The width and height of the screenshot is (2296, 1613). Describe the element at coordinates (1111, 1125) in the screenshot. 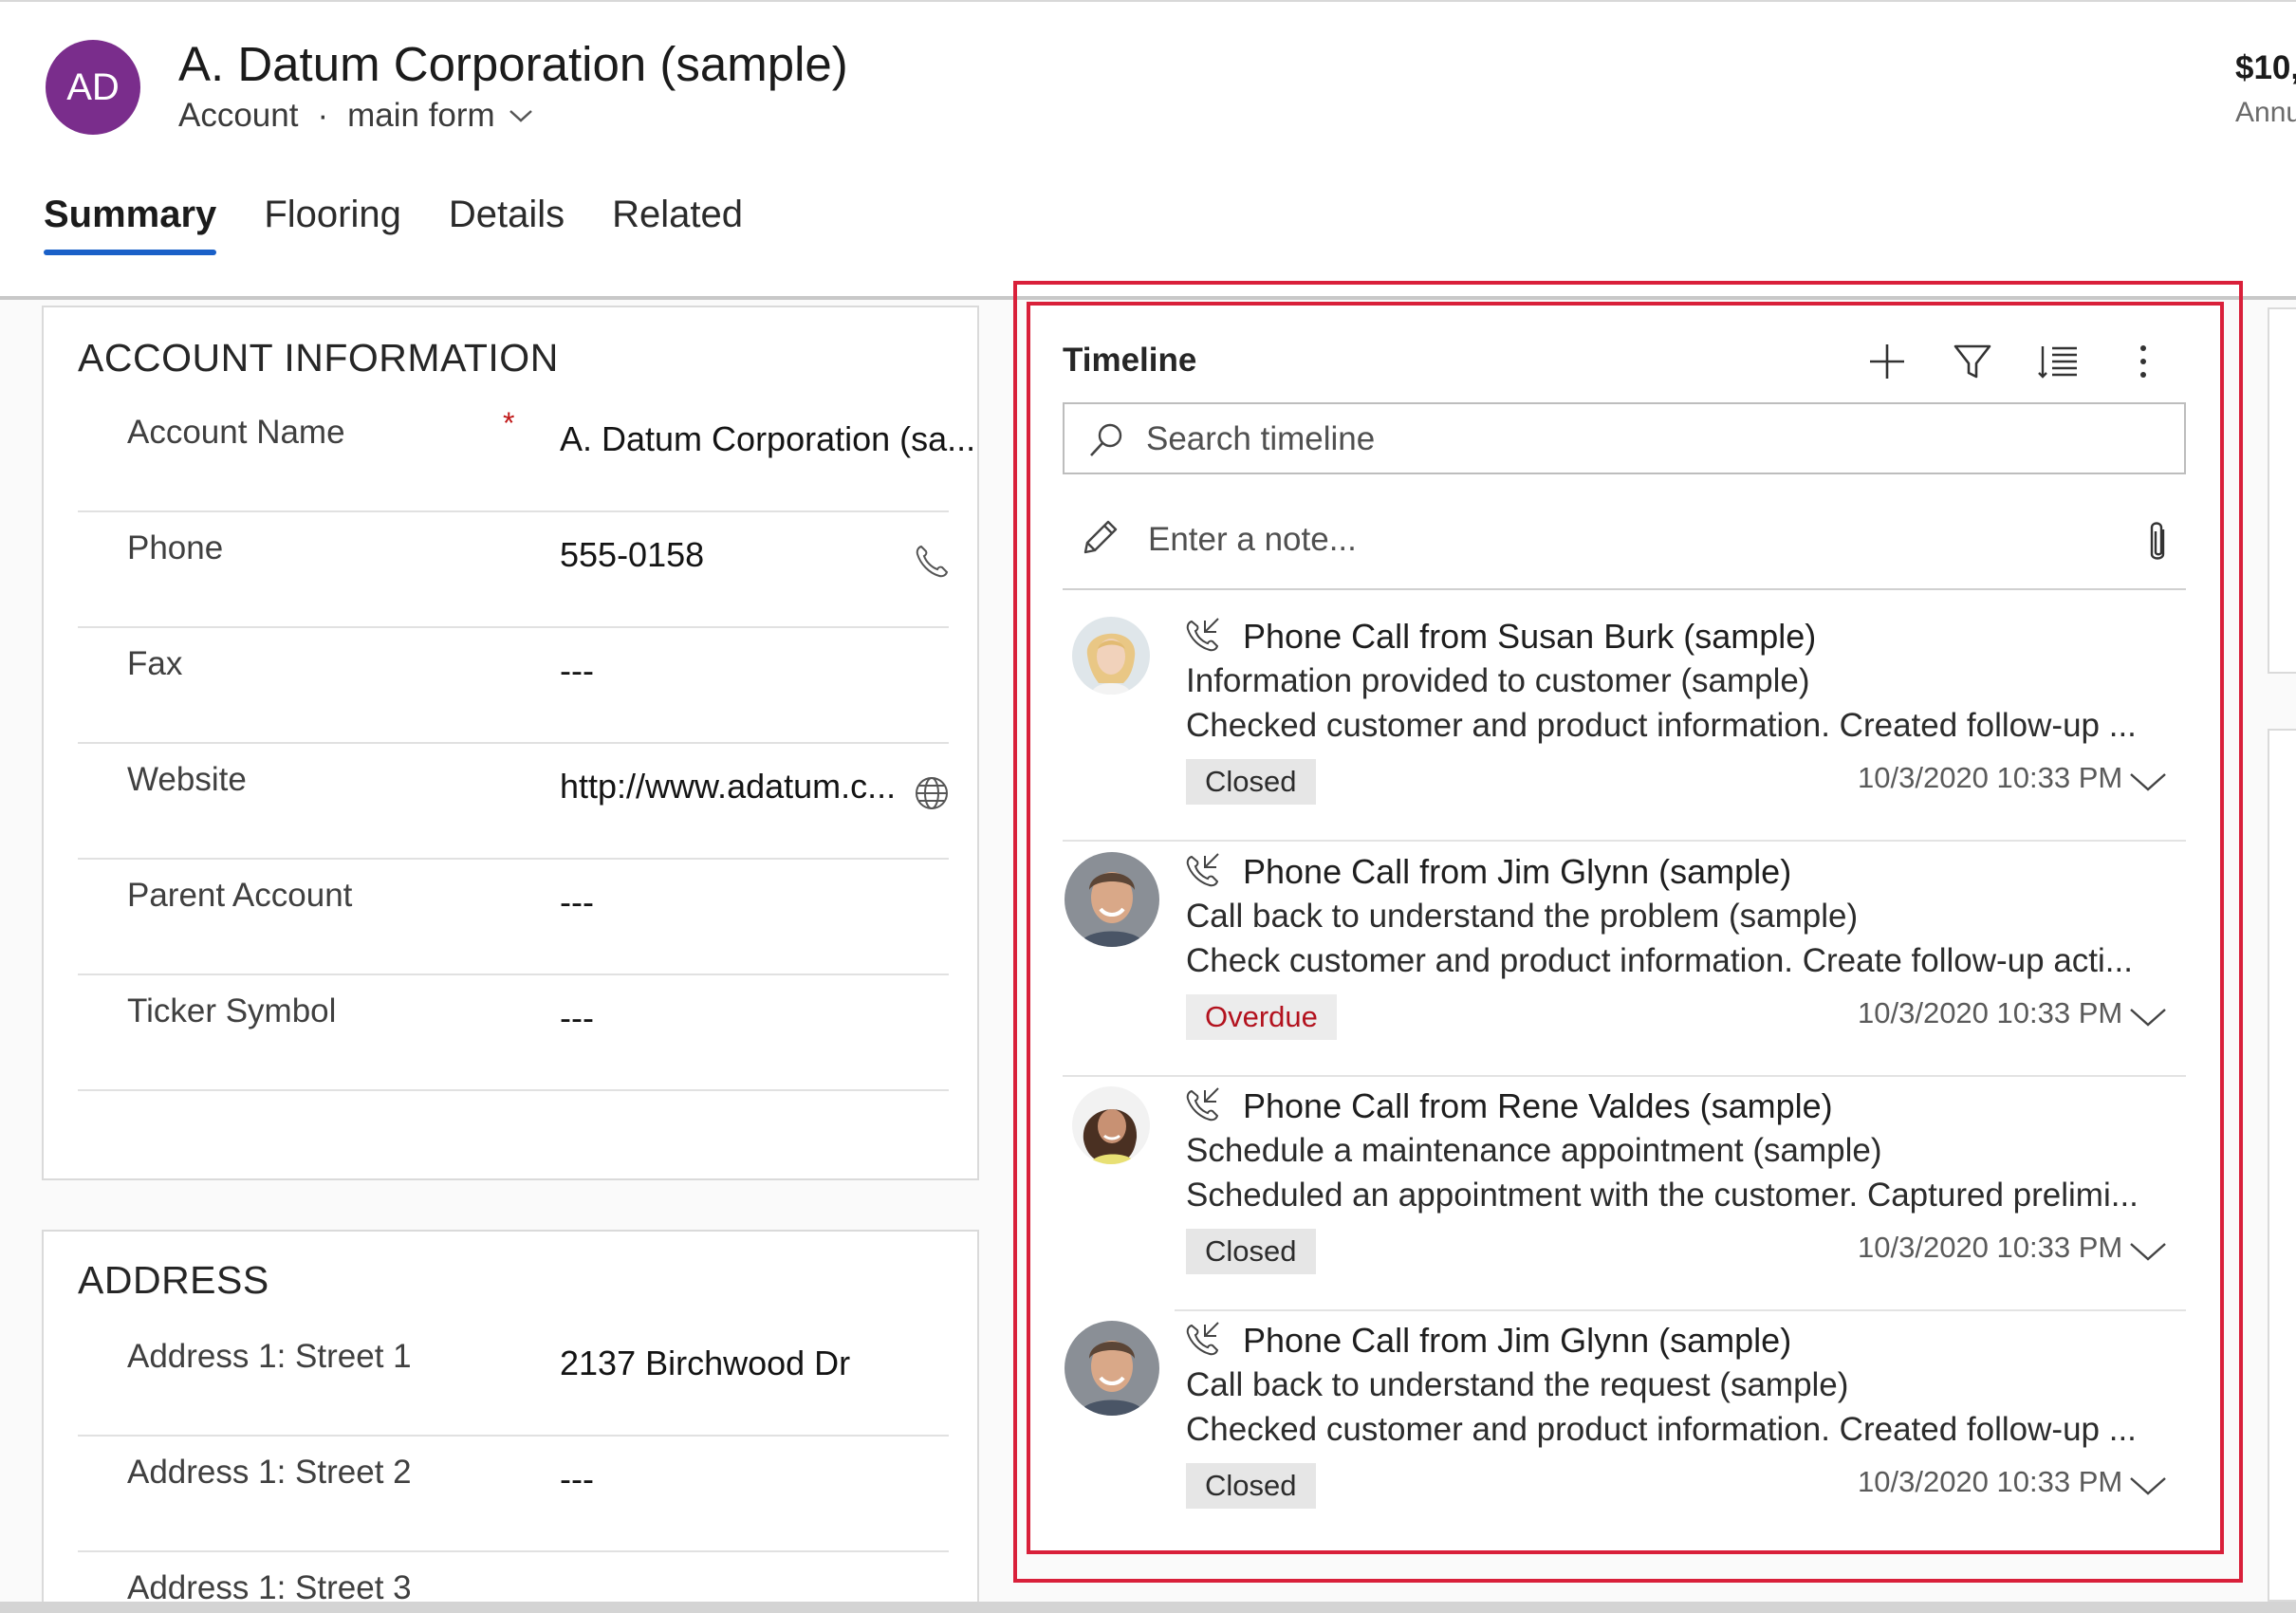

I see `avatar-rene` at that location.